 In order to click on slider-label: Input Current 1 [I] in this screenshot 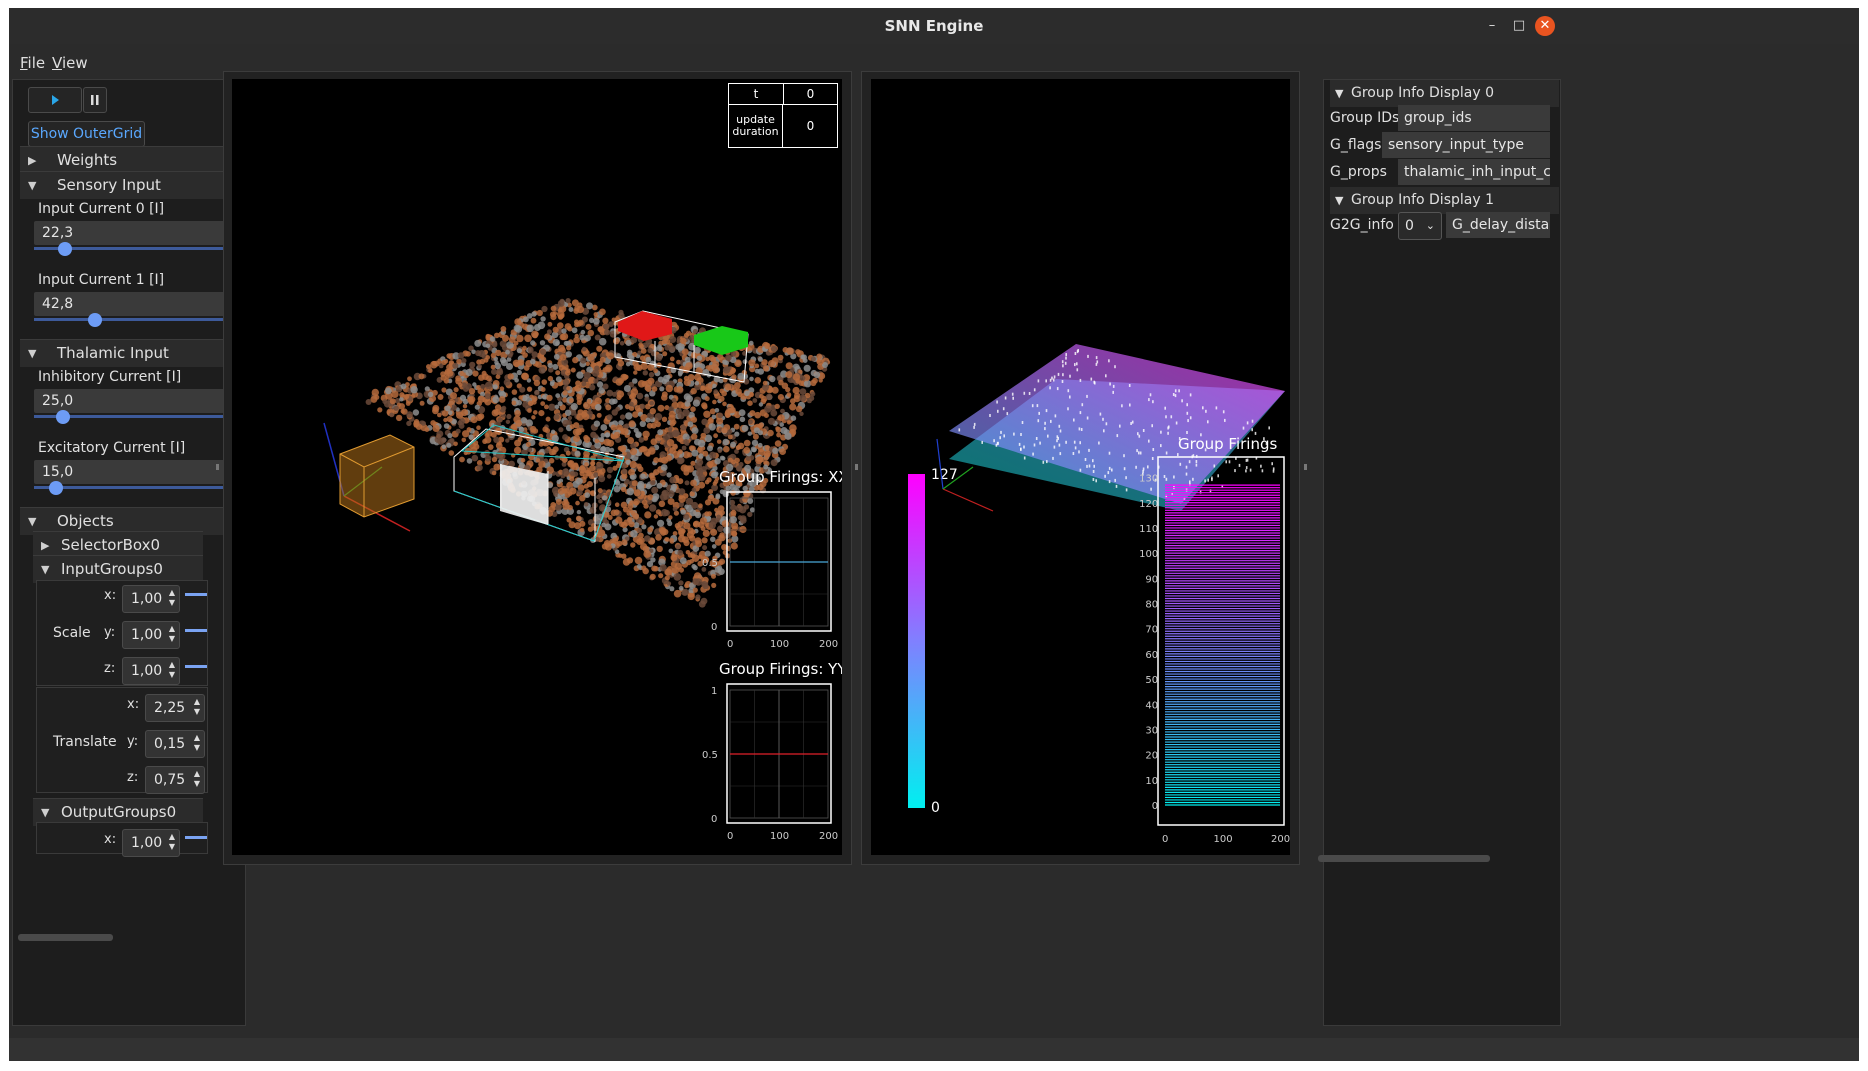, I will do `click(101, 280)`.